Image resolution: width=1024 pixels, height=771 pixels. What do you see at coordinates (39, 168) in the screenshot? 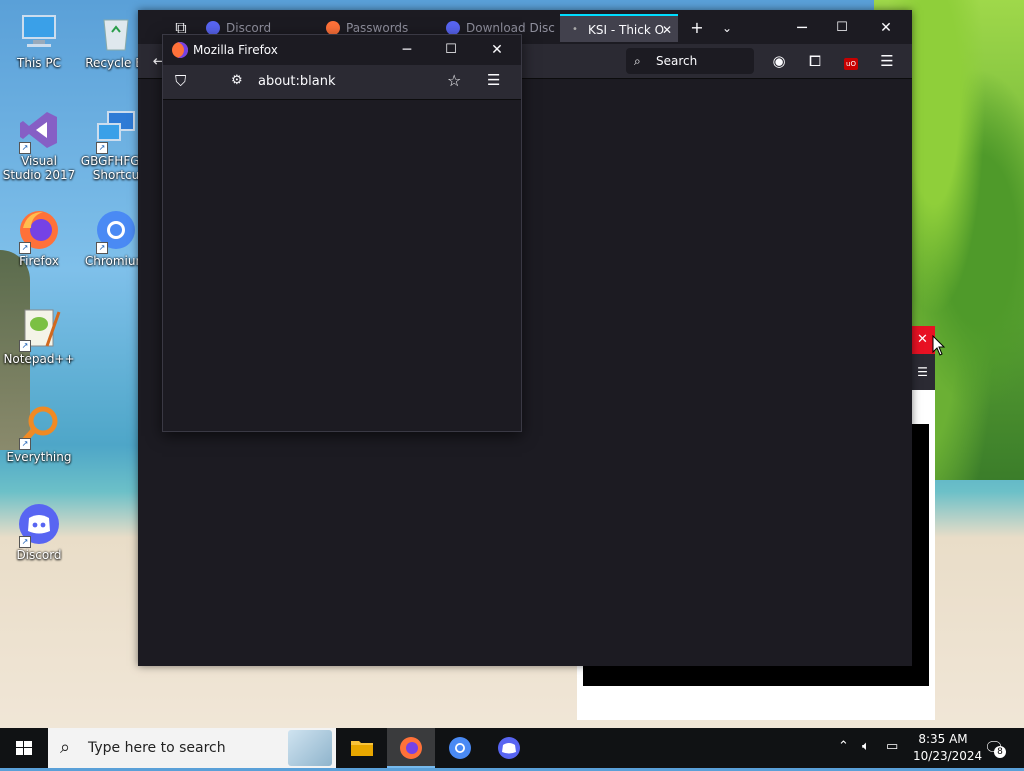
I see `desktop-icon-label: Visual Studio 2017` at bounding box center [39, 168].